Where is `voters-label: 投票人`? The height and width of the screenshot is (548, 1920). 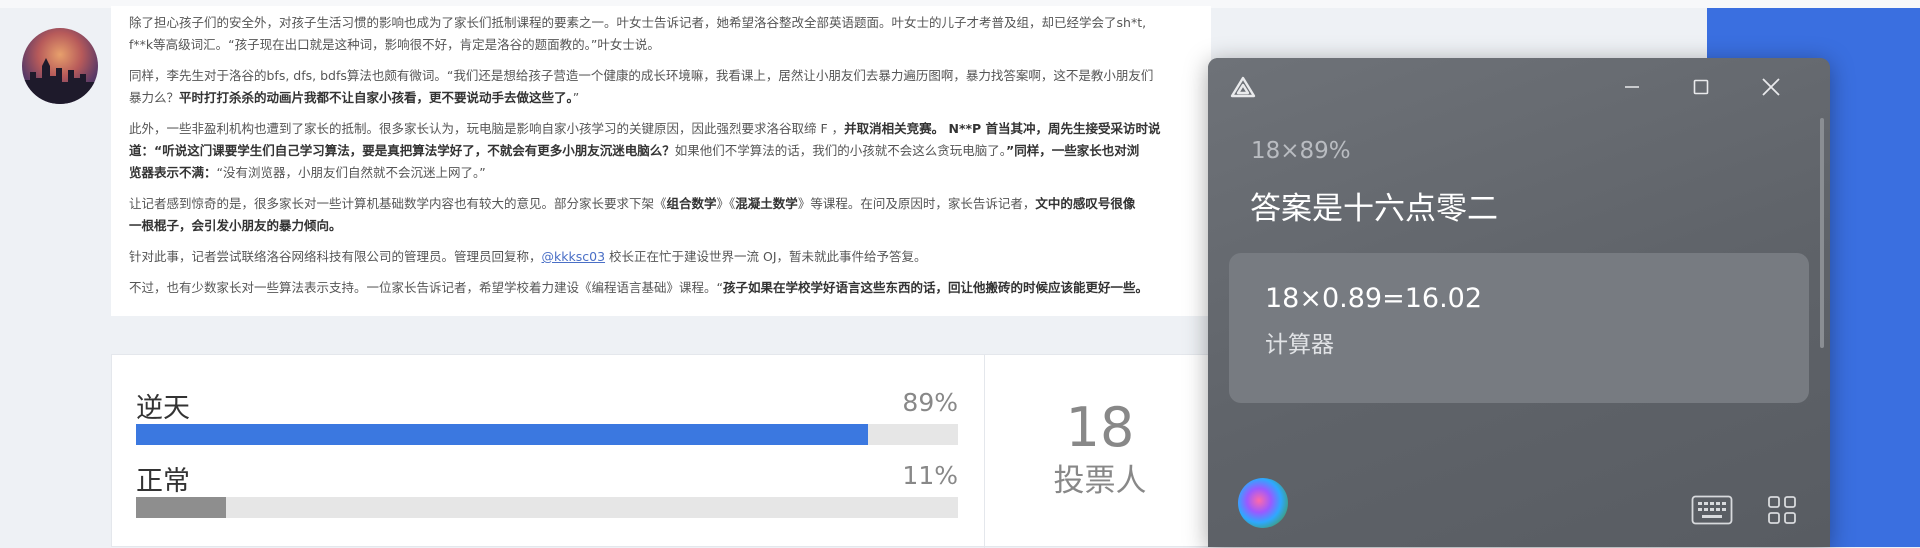 voters-label: 投票人 is located at coordinates (1100, 481).